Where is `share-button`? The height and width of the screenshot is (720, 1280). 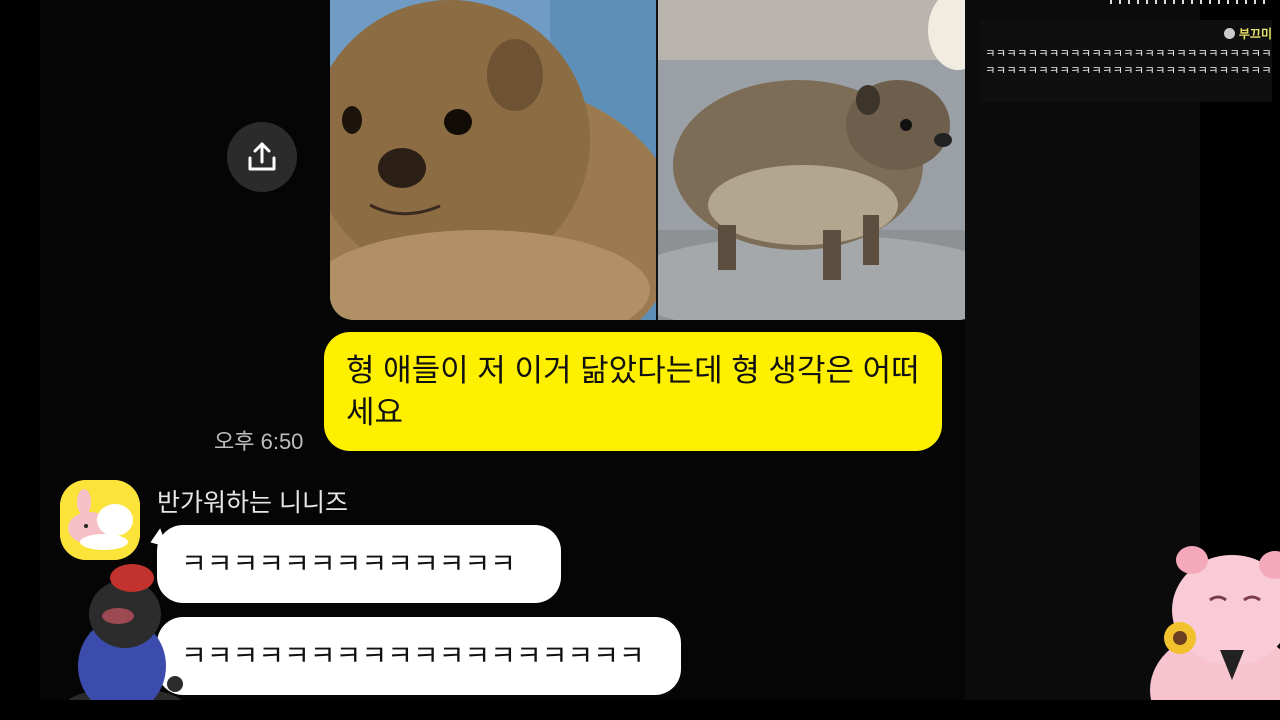
share-button is located at coordinates (262, 157).